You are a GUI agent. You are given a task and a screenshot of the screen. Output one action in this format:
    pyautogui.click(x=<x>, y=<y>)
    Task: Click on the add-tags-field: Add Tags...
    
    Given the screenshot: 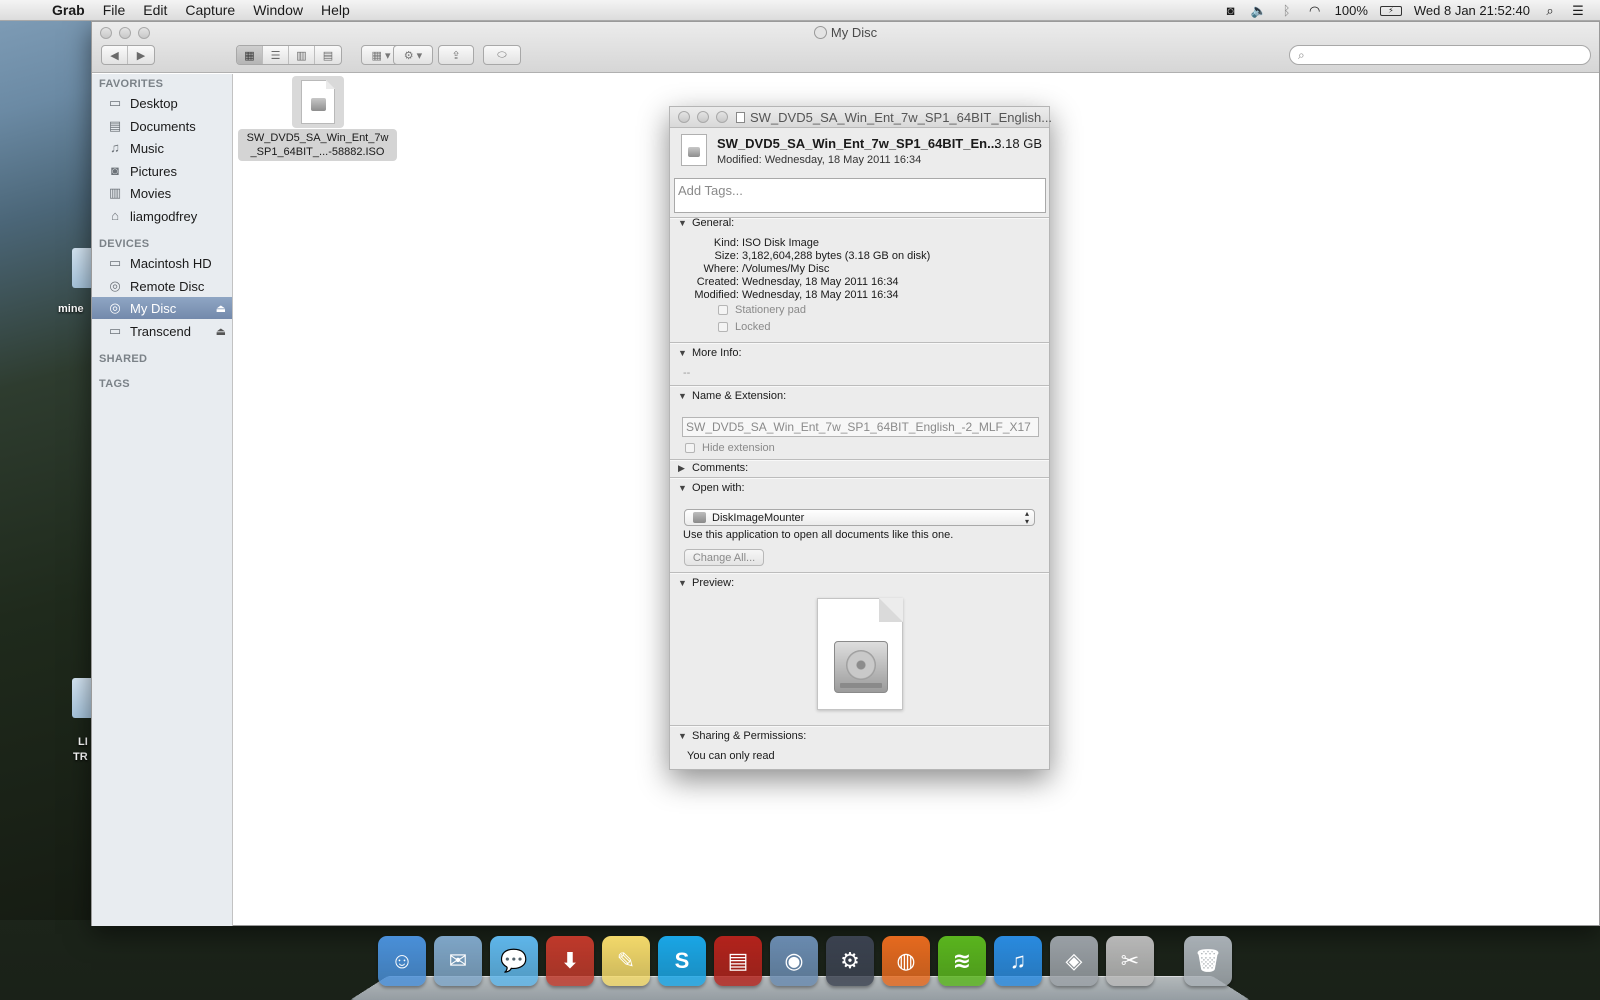 What is the action you would take?
    pyautogui.click(x=860, y=195)
    